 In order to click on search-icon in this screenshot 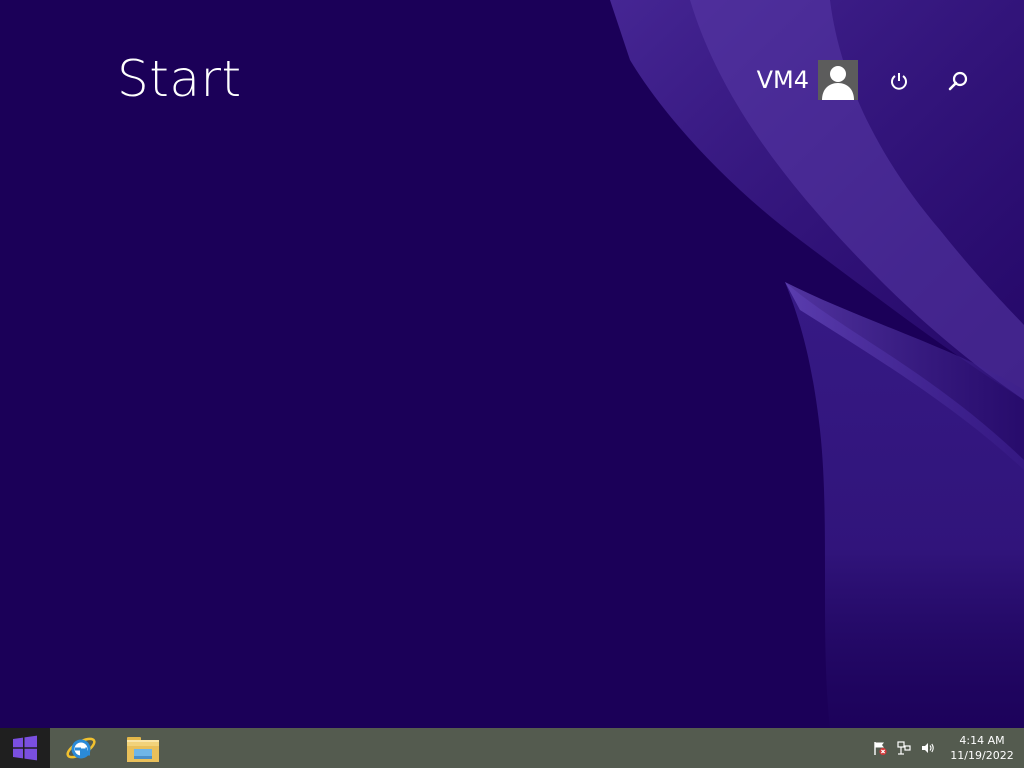, I will do `click(958, 81)`.